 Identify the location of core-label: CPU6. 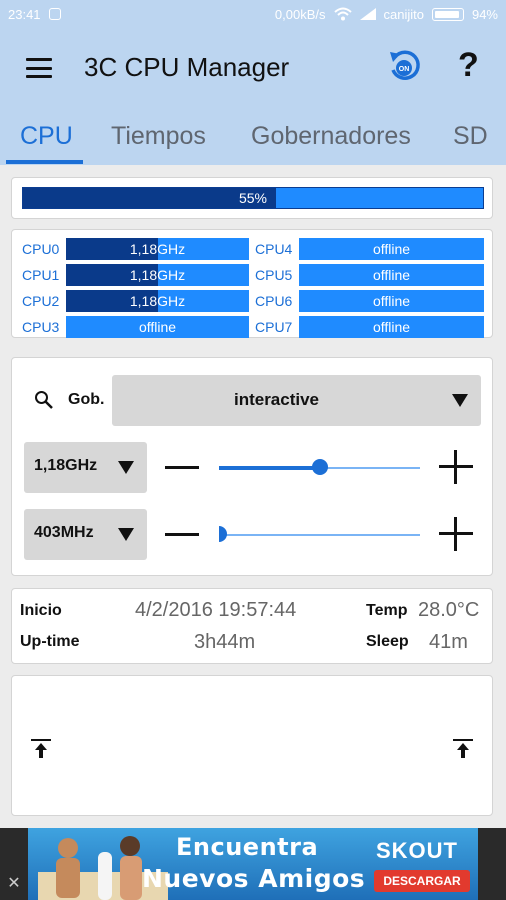
(274, 301).